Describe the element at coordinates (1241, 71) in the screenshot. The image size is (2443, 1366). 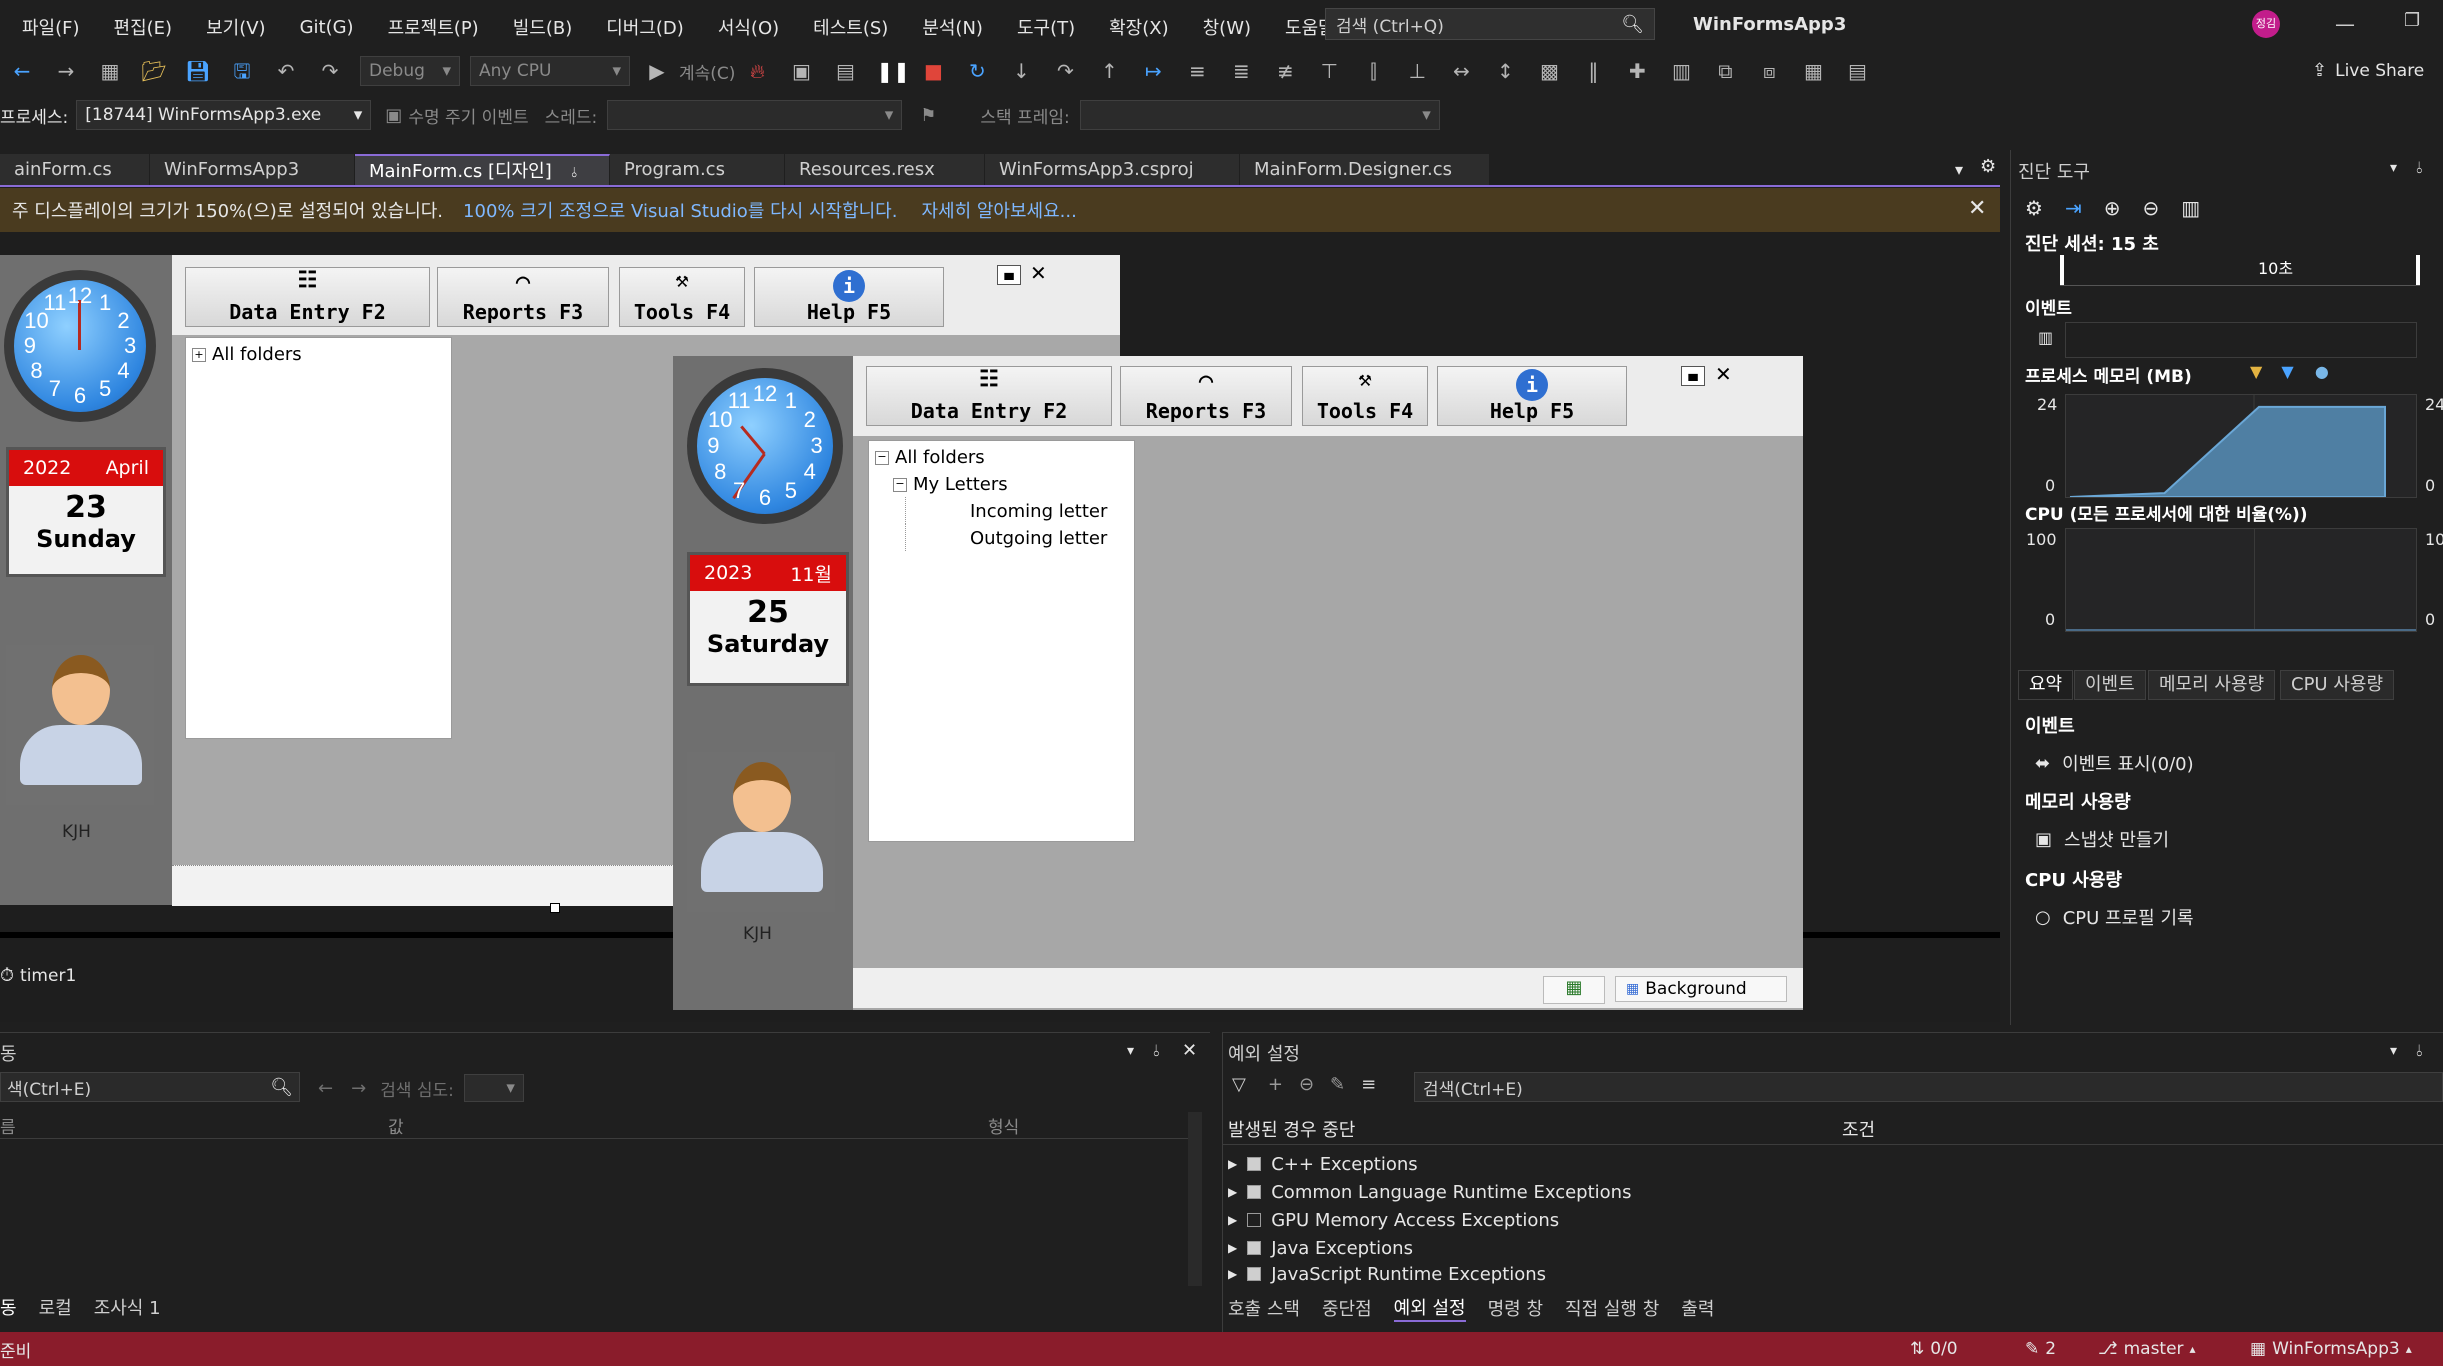
I see `align-center-icon: ≣` at that location.